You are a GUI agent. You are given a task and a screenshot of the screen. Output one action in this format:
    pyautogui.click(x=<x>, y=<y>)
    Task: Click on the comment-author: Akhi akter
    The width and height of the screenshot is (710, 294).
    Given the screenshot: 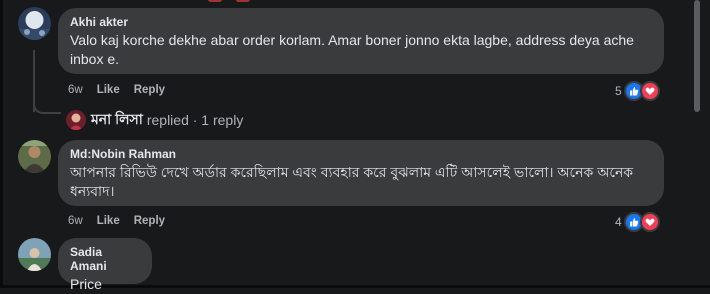 What is the action you would take?
    pyautogui.click(x=361, y=22)
    